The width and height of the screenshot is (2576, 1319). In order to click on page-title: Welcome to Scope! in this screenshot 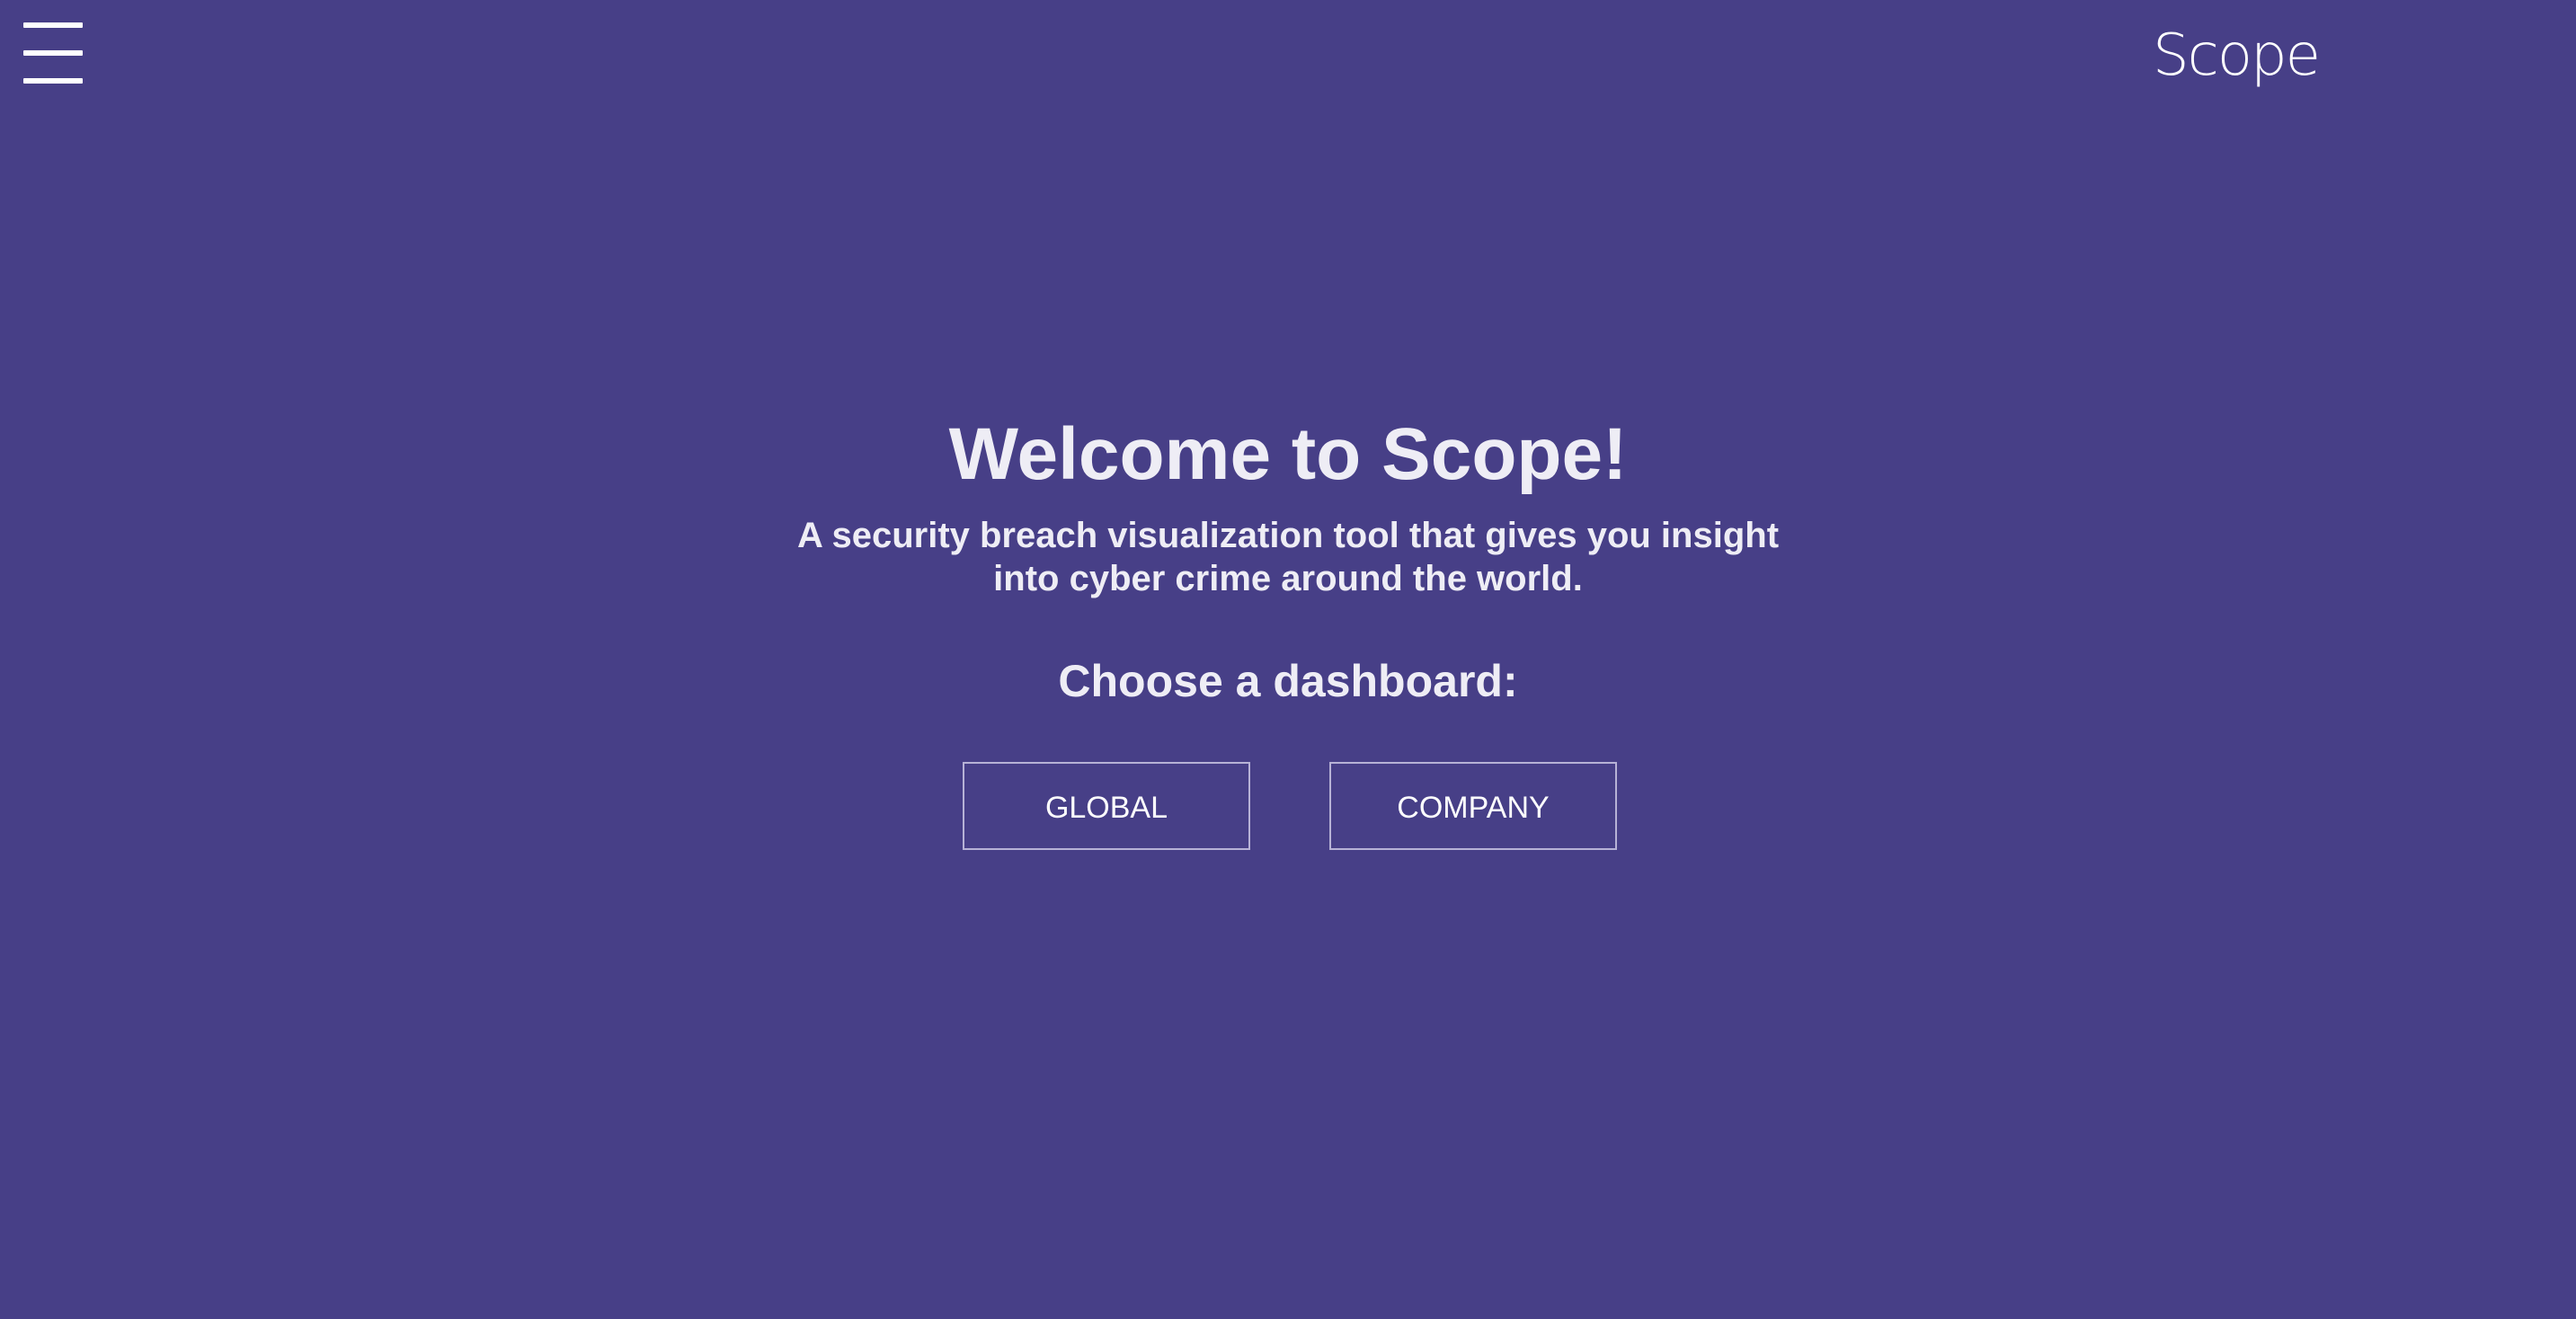, I will do `click(1288, 454)`.